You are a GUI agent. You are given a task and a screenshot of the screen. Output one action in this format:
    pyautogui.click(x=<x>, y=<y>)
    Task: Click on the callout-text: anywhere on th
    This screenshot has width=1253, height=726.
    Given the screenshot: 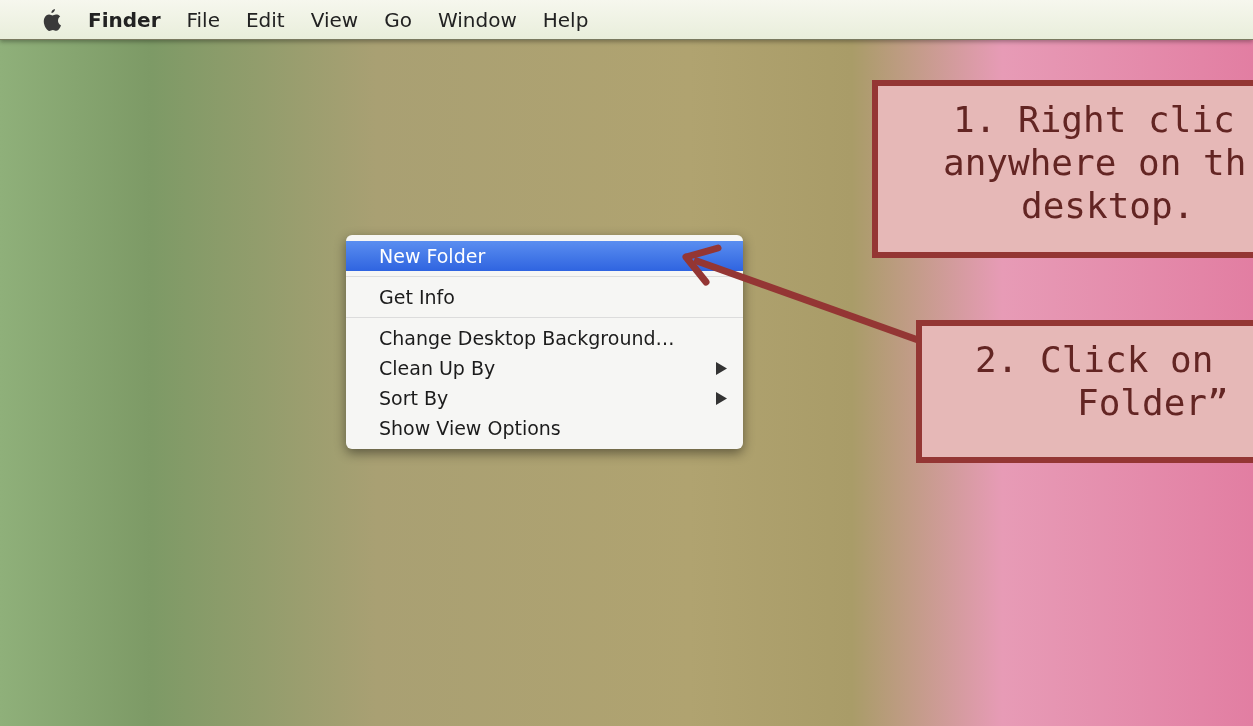 What is the action you would take?
    pyautogui.click(x=1095, y=162)
    